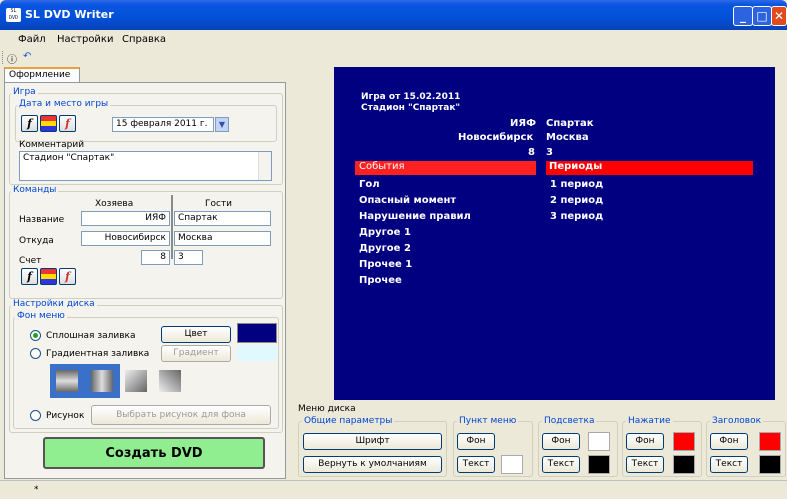  I want to click on preview-title-line1: Игра от 15.02.2011, so click(411, 97).